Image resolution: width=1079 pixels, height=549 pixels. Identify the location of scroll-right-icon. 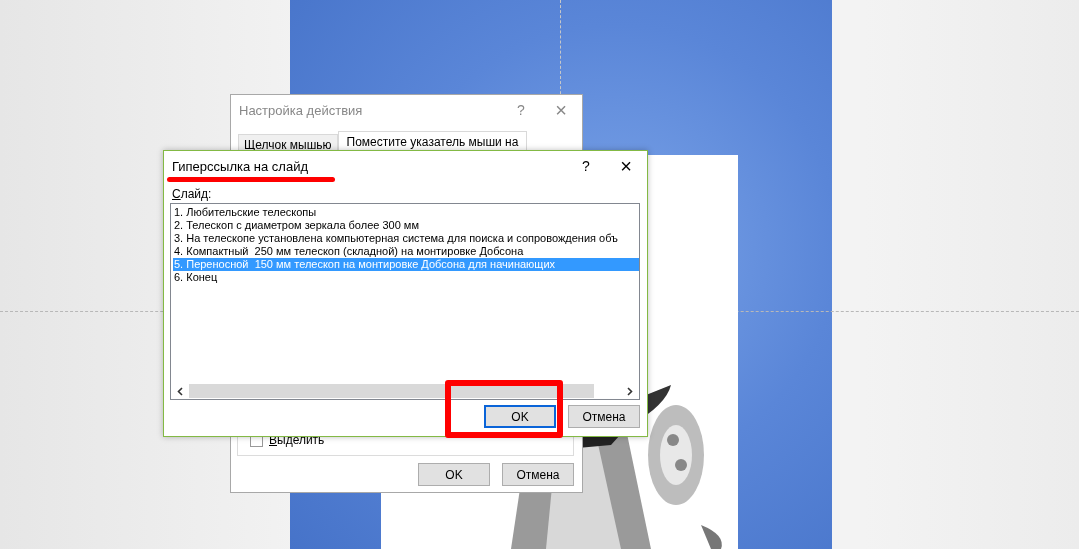
(630, 391).